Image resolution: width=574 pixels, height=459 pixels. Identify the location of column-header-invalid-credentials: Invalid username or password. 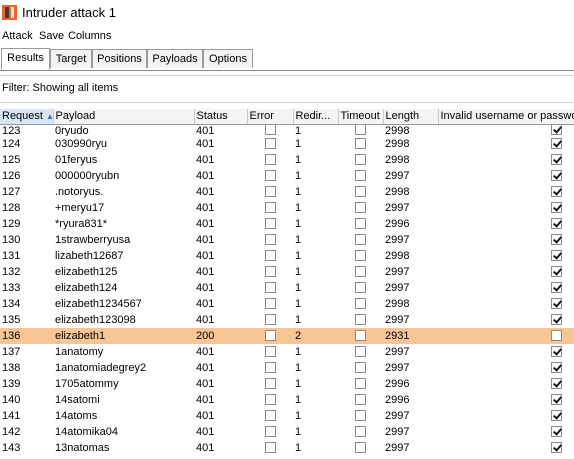
(506, 117).